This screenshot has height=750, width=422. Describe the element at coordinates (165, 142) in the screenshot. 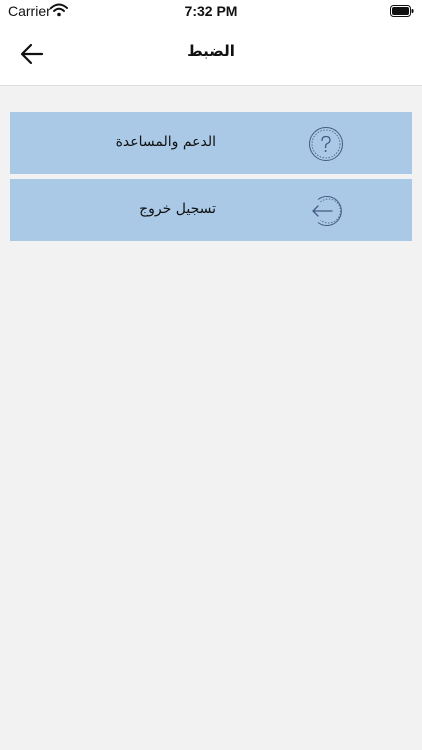

I see `support-help-label: الدعم والمساعدة` at that location.